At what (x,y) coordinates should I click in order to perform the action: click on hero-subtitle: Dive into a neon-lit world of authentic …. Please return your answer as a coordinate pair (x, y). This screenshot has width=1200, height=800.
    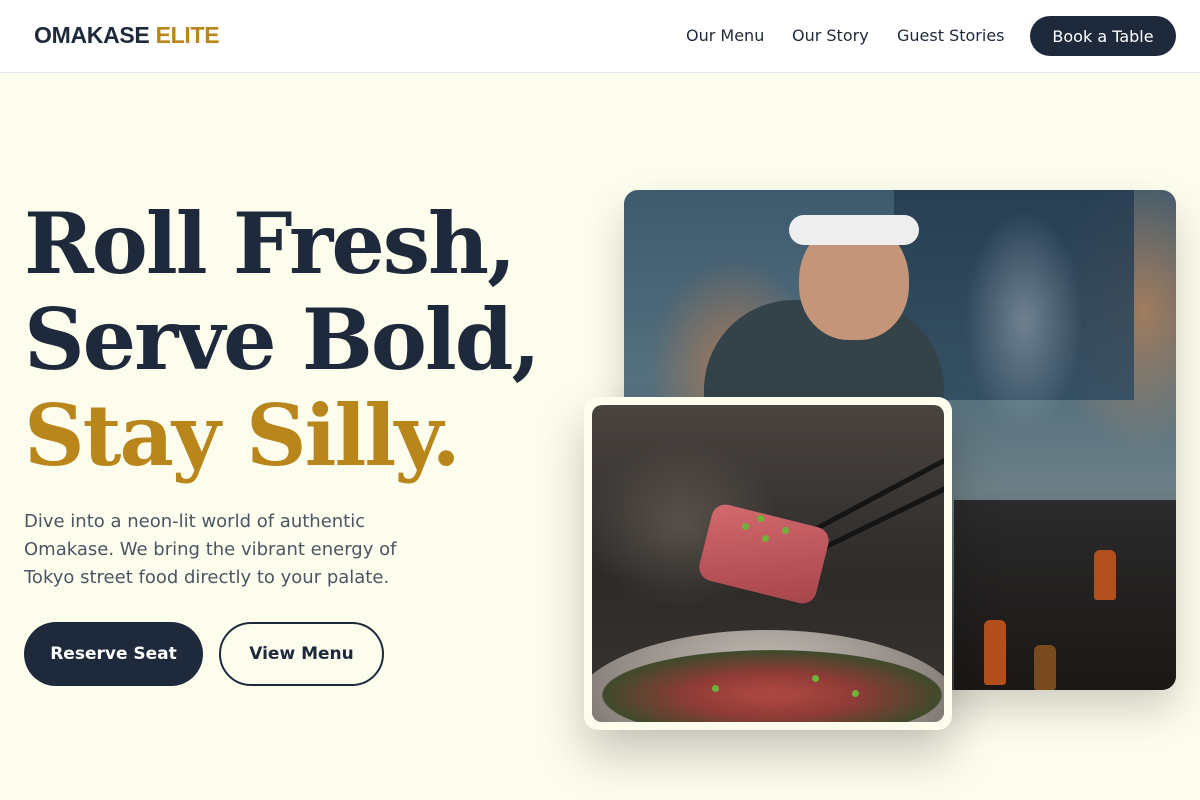
    Looking at the image, I should click on (210, 549).